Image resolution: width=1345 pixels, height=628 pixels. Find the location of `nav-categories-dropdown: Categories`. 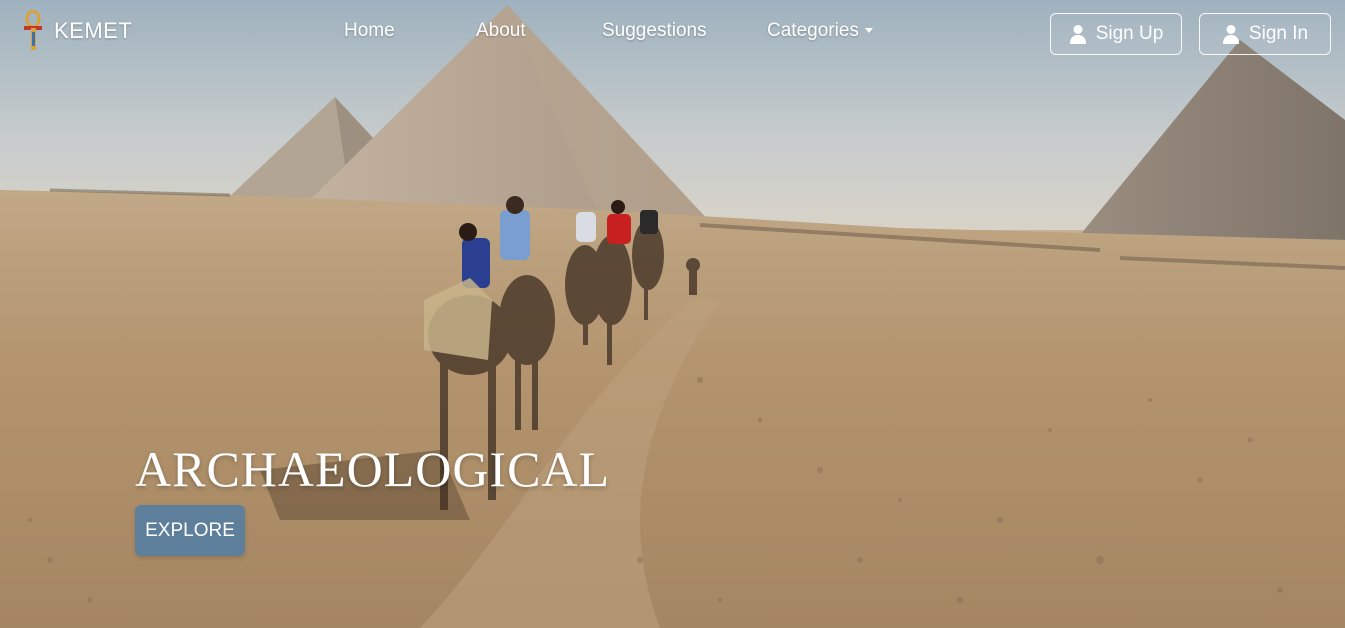

nav-categories-dropdown: Categories is located at coordinates (820, 31).